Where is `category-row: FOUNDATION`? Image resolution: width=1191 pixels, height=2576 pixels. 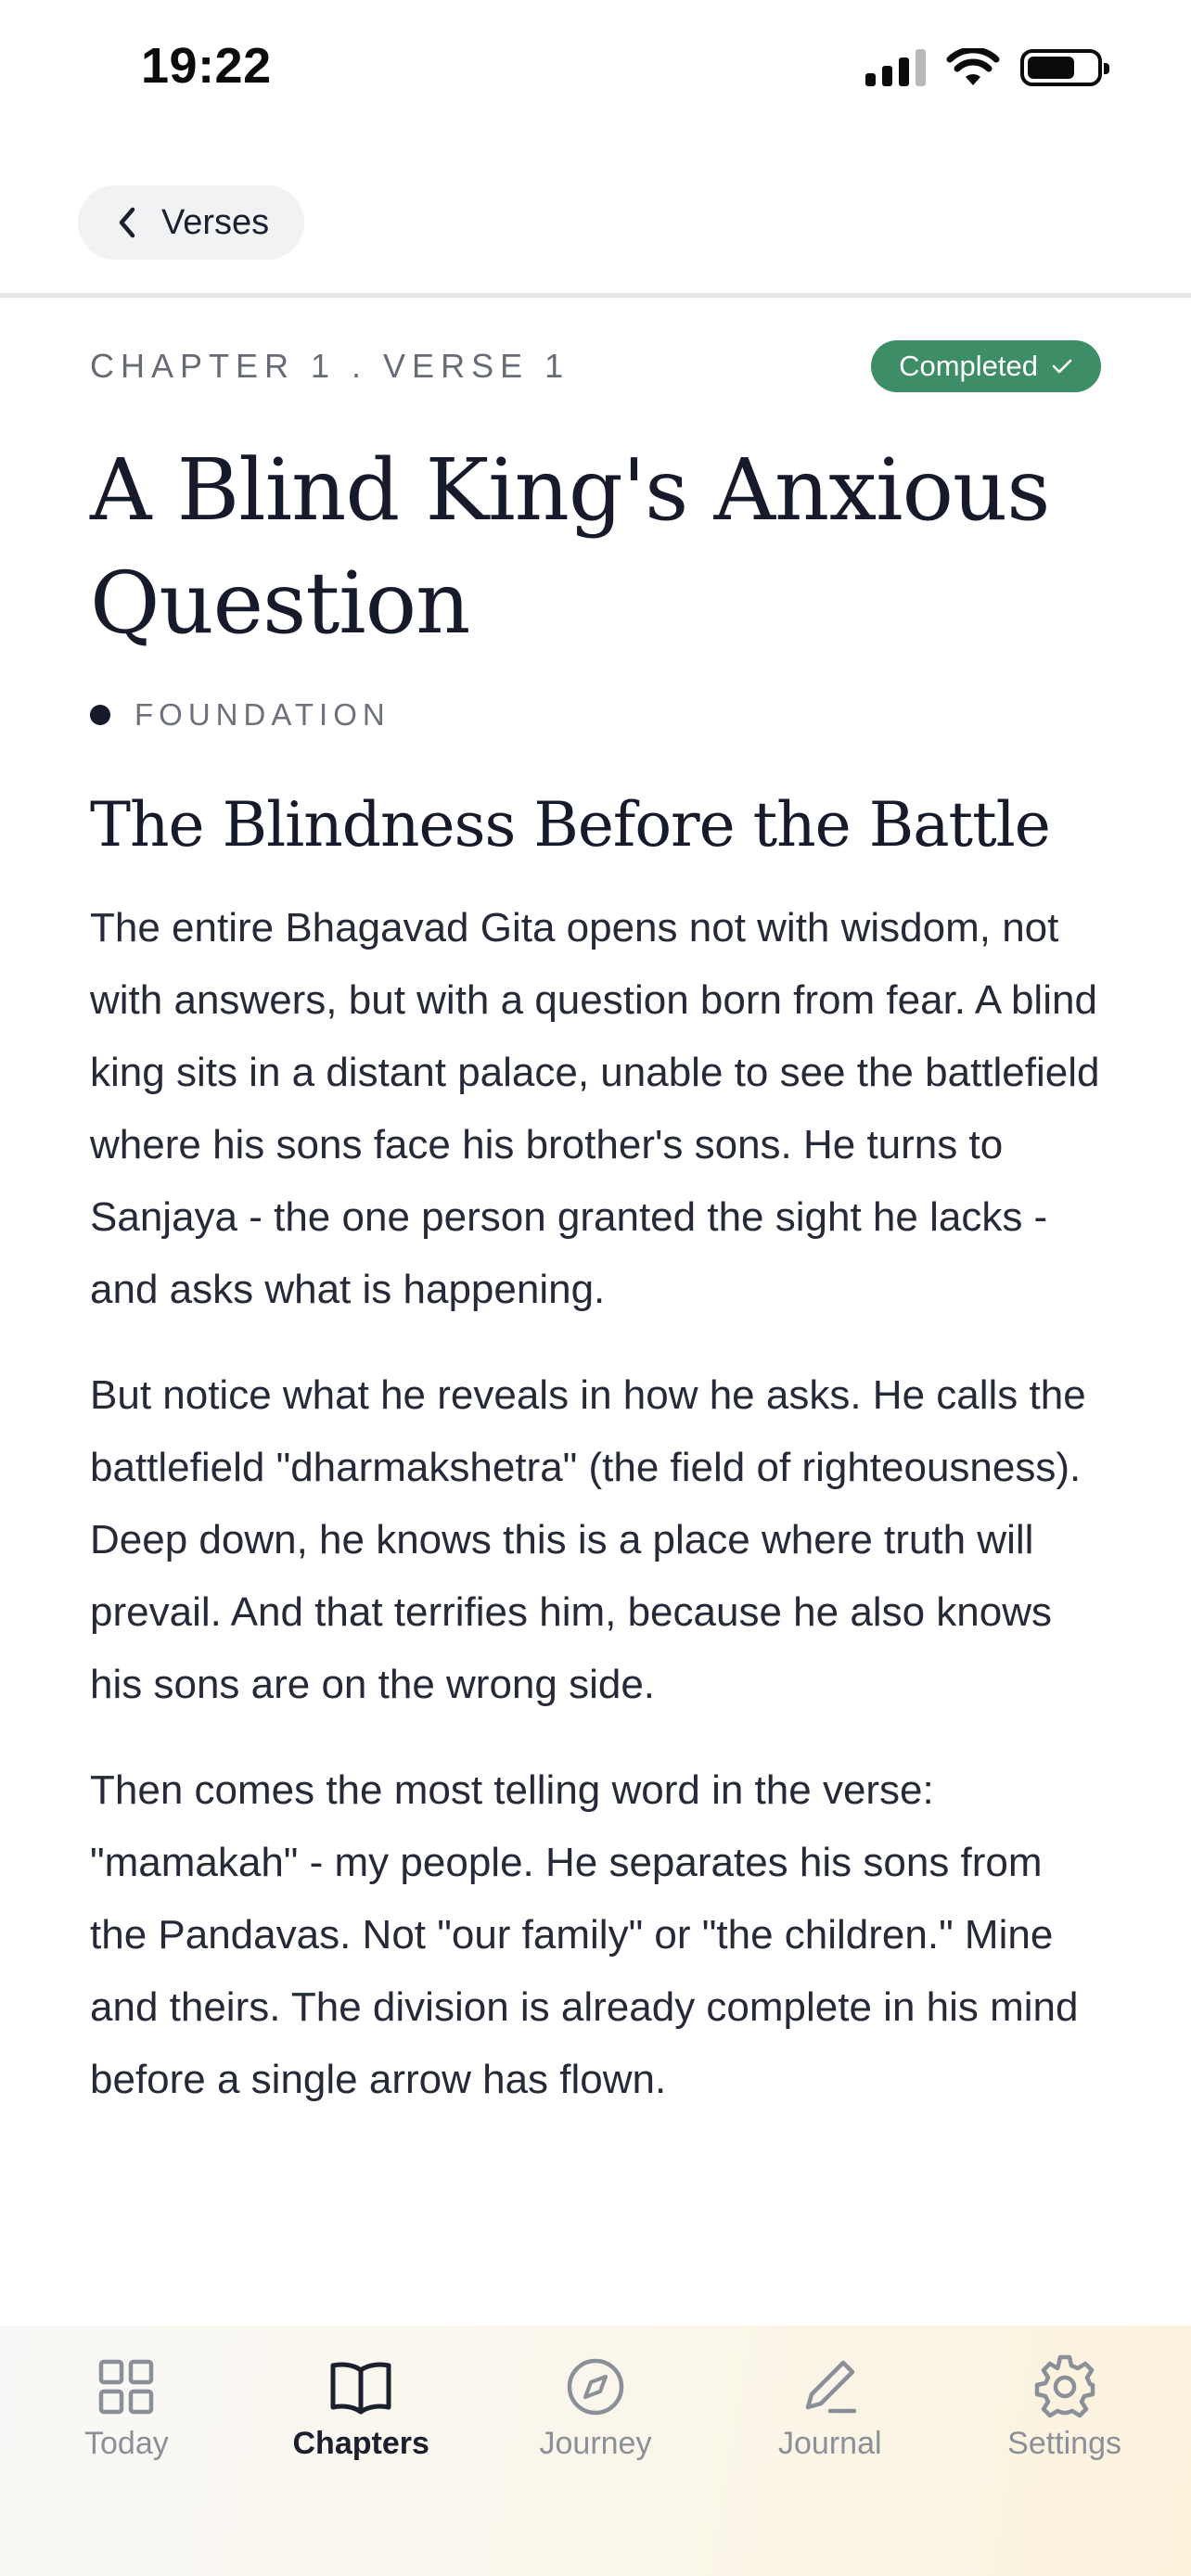
category-row: FOUNDATION is located at coordinates (595, 715).